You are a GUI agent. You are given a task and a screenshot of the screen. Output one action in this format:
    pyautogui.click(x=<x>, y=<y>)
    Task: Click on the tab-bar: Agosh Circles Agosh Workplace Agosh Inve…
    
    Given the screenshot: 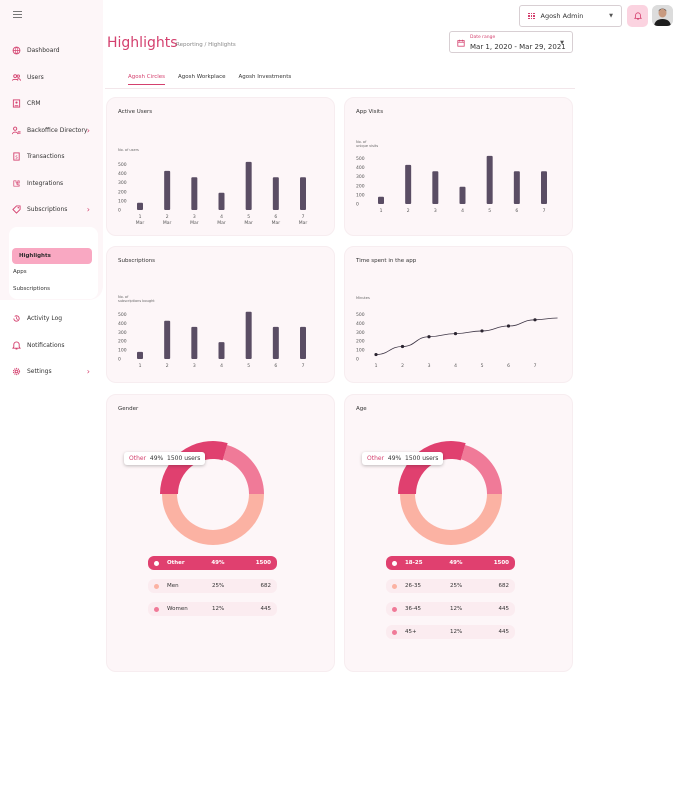 What is the action you would take?
    pyautogui.click(x=209, y=79)
    